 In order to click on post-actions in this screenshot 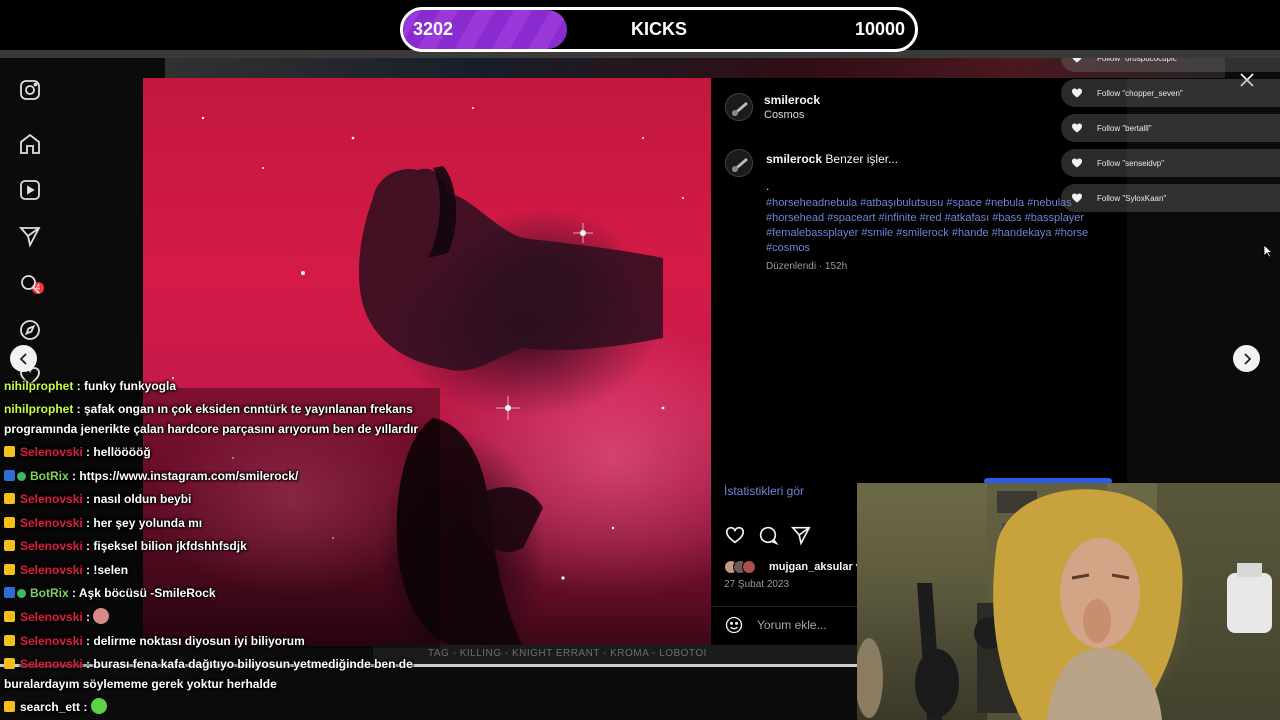, I will do `click(784, 536)`.